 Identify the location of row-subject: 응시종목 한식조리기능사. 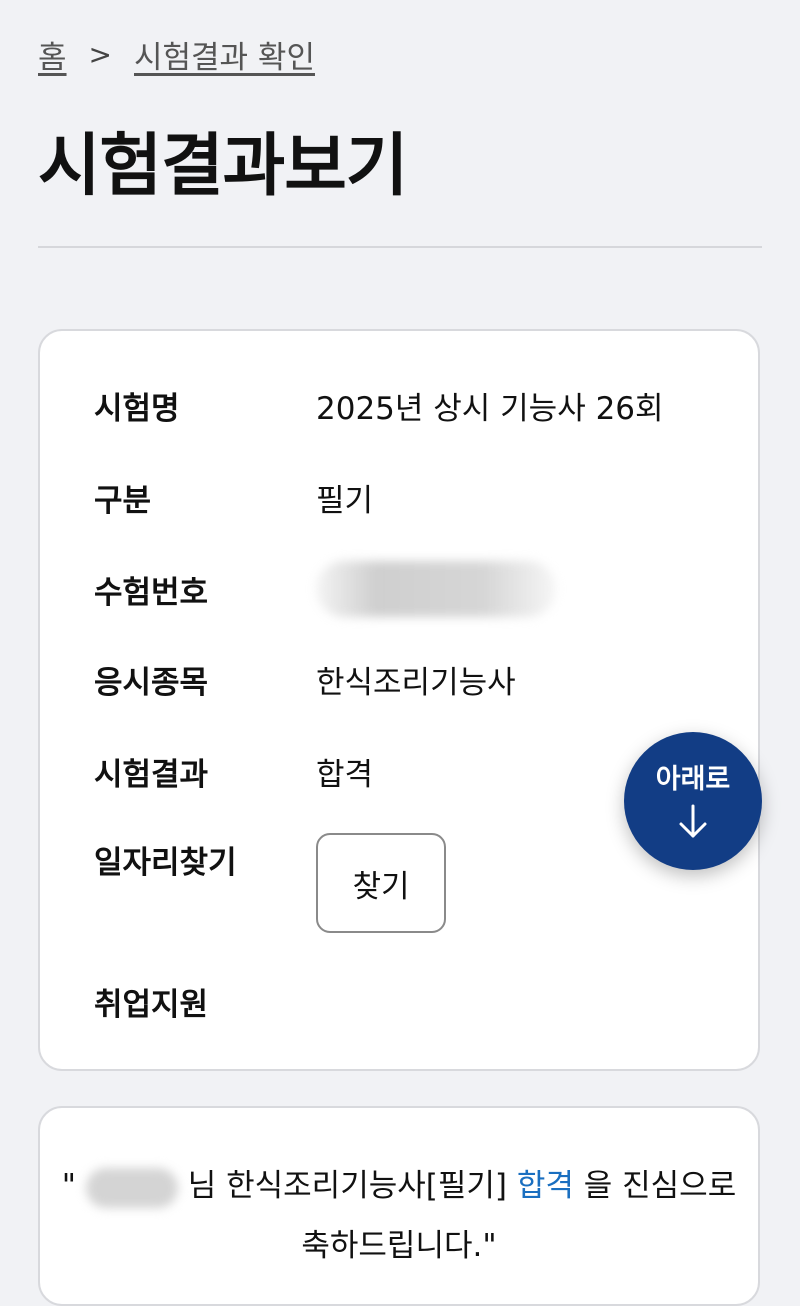
(406, 679).